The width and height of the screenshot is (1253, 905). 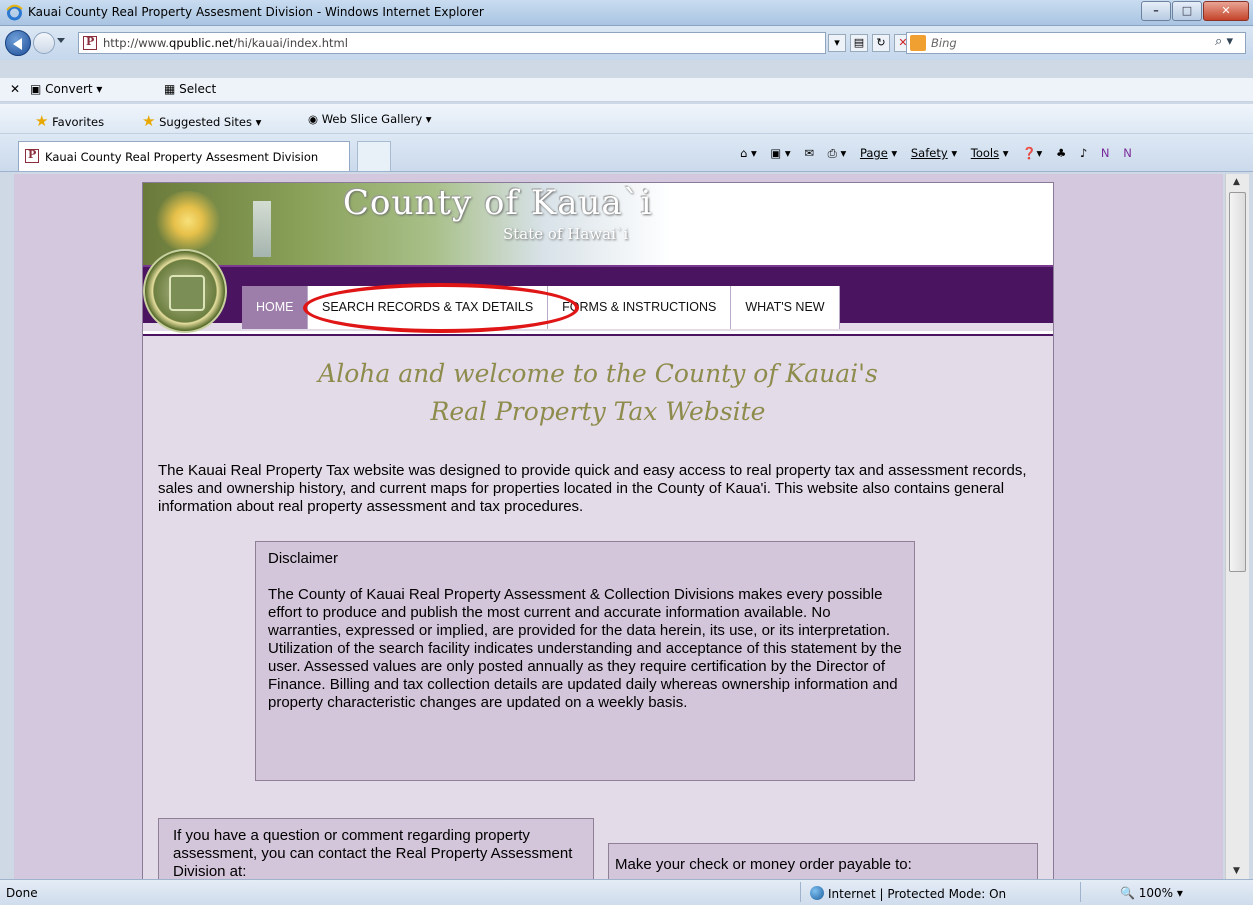 I want to click on vertical-scrollbar: ▲ ▼, so click(x=1237, y=526).